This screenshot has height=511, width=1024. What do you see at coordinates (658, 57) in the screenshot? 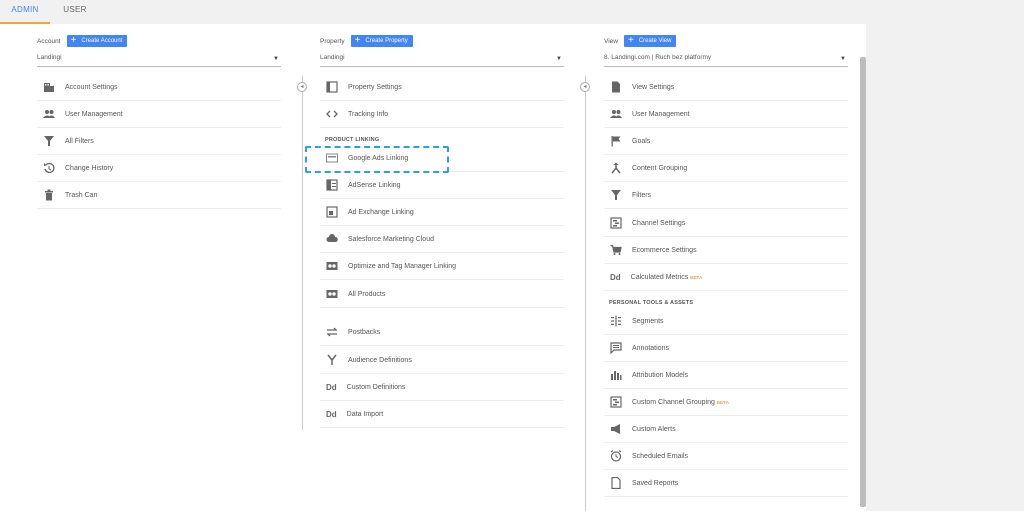
I see `view-select-value: 8. Landingi.com | Ruch bez platformy` at bounding box center [658, 57].